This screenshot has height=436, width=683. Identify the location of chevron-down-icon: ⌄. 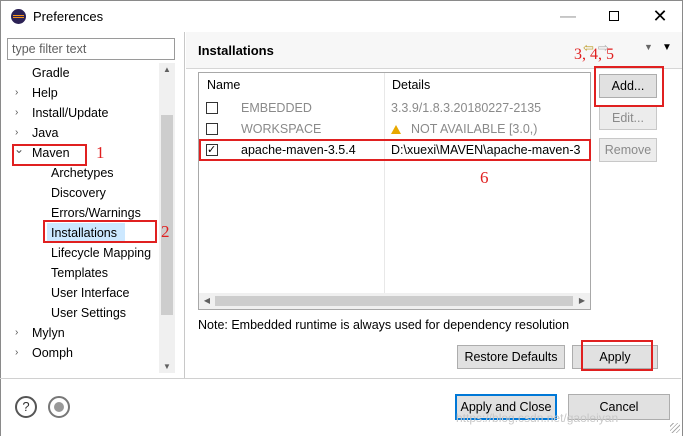
(19, 149).